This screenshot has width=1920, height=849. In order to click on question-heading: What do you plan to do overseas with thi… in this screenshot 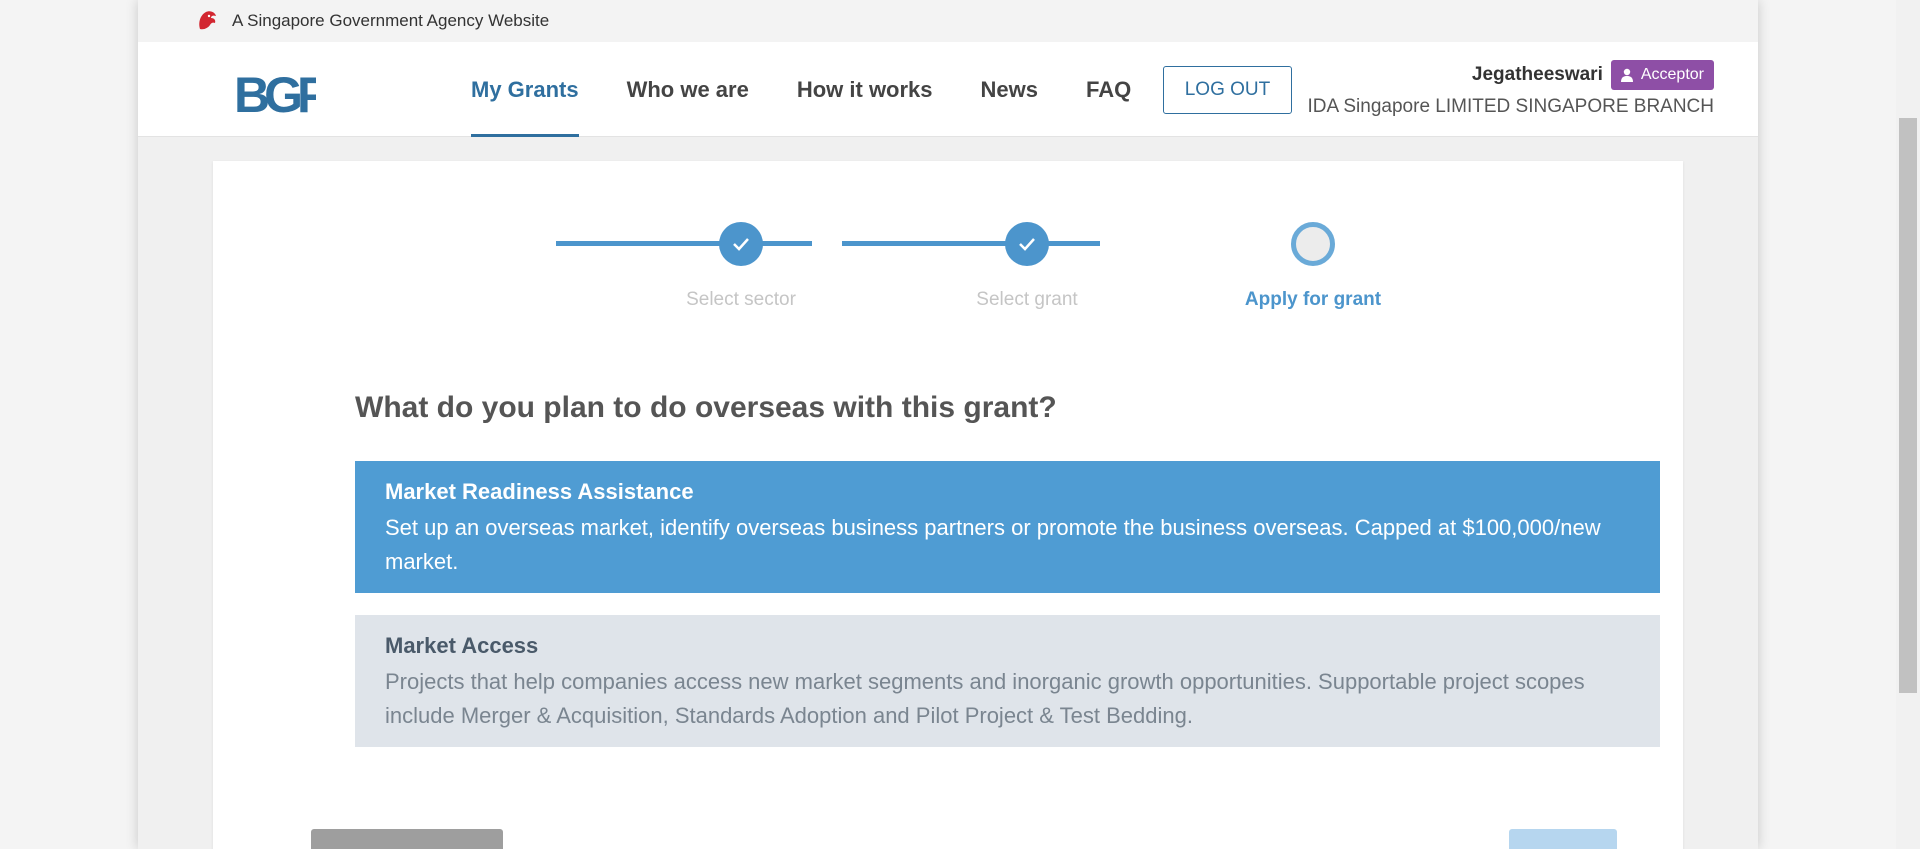, I will do `click(706, 407)`.